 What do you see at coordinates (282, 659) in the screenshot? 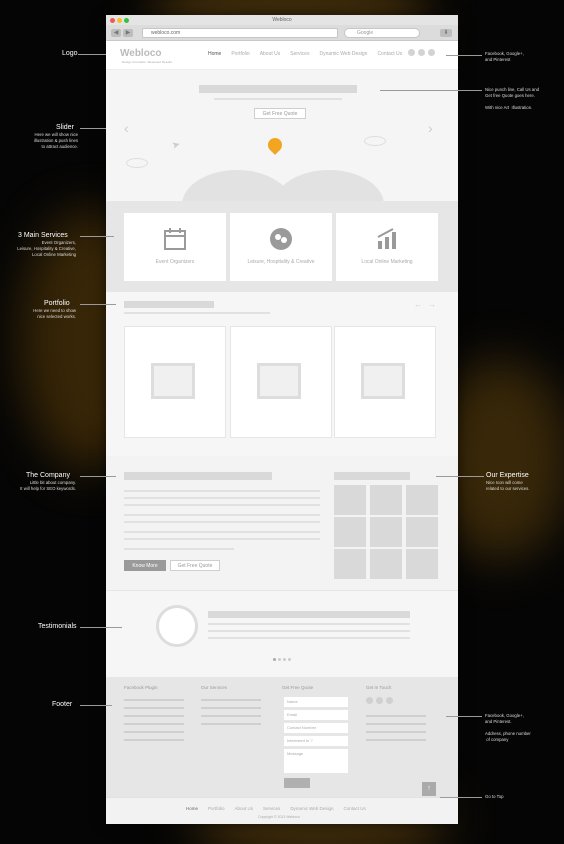
I see `testimonial-pager` at bounding box center [282, 659].